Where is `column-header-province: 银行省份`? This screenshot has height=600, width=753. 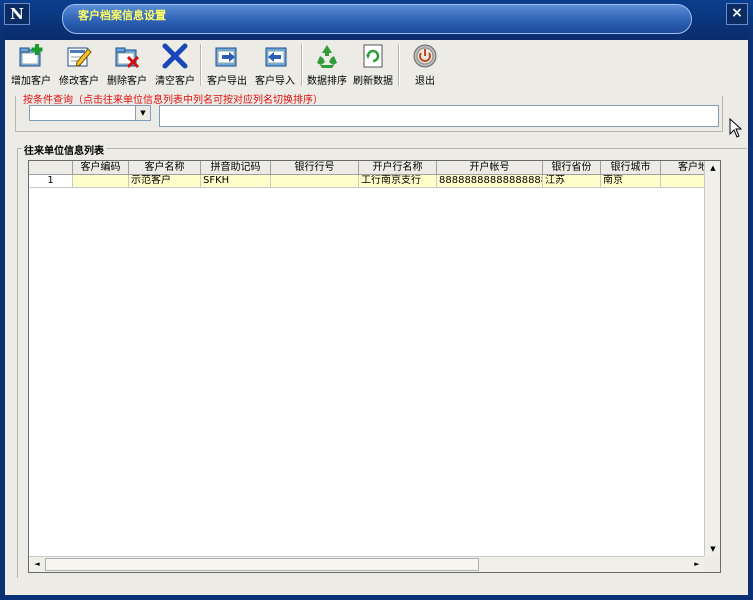 column-header-province: 银行省份 is located at coordinates (572, 168).